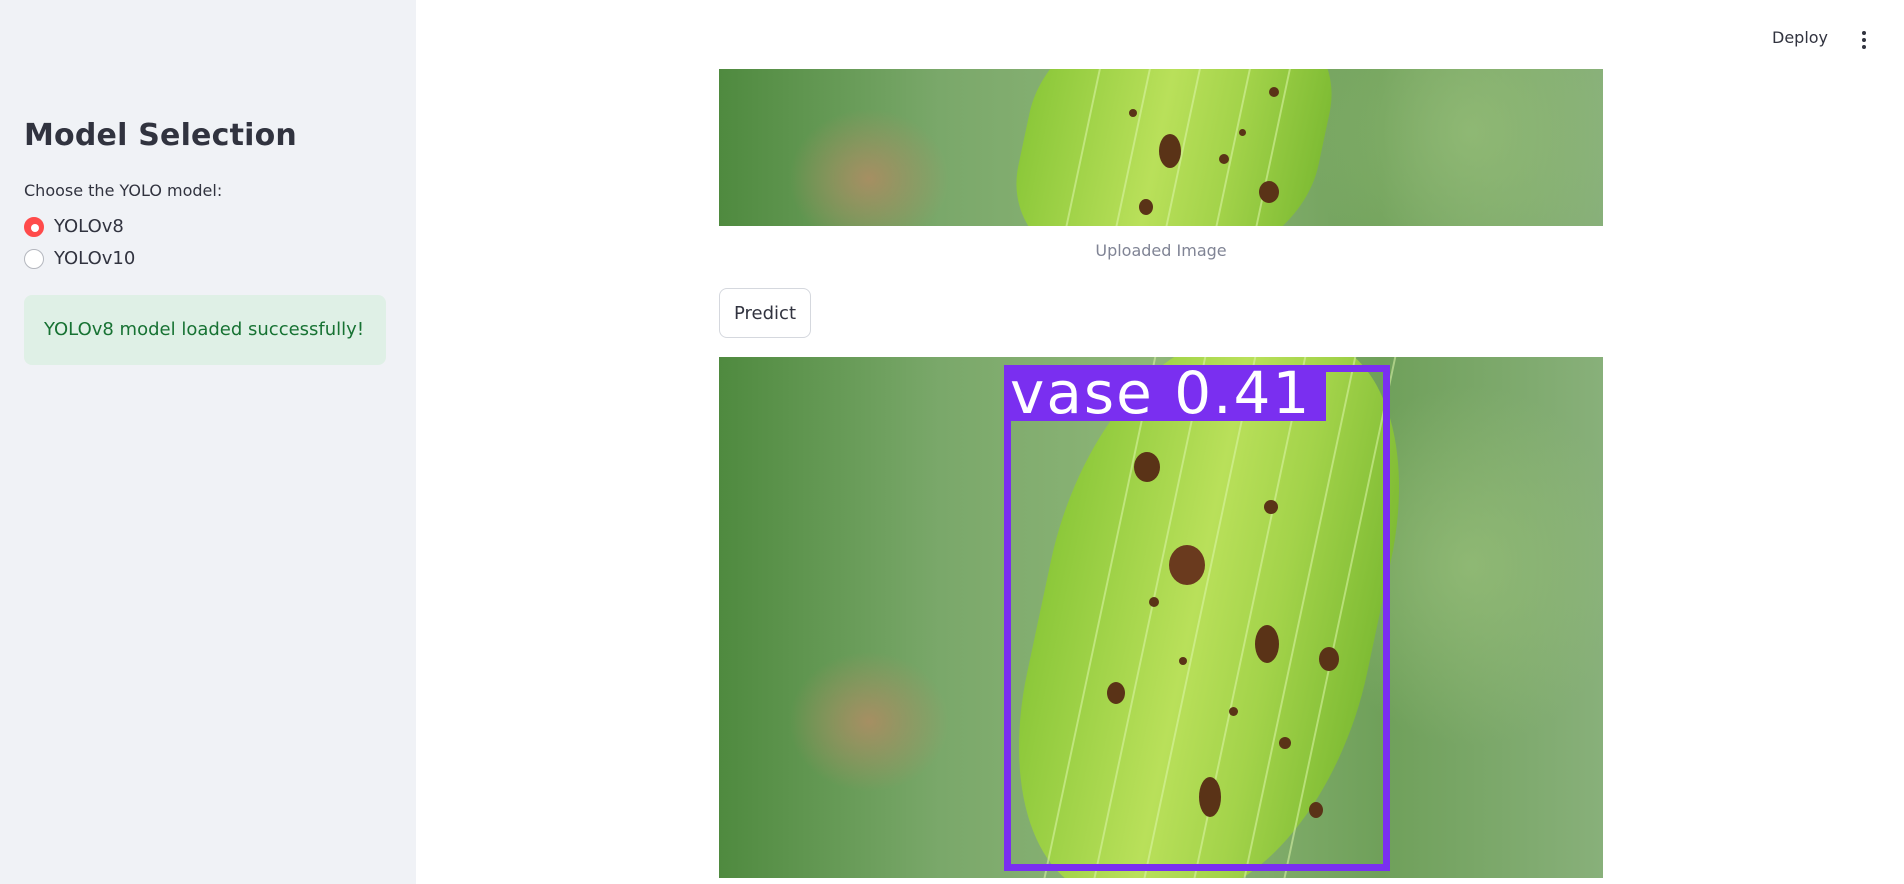 Image resolution: width=1904 pixels, height=884 pixels. I want to click on image-caption: Uploaded Image, so click(1161, 250).